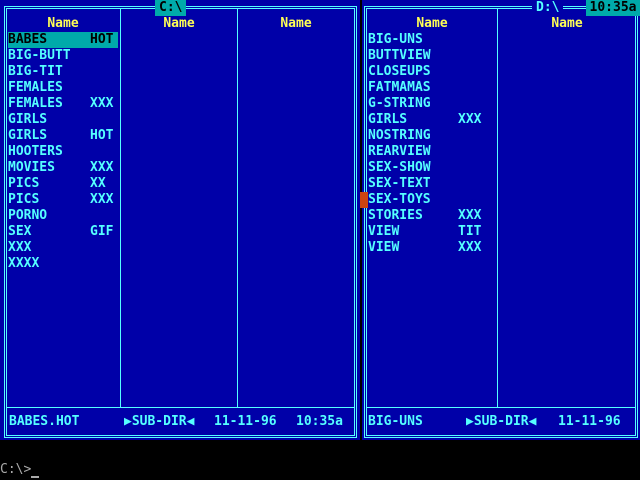 The height and width of the screenshot is (480, 640). What do you see at coordinates (24, 263) in the screenshot?
I see `file-name: XXXX` at bounding box center [24, 263].